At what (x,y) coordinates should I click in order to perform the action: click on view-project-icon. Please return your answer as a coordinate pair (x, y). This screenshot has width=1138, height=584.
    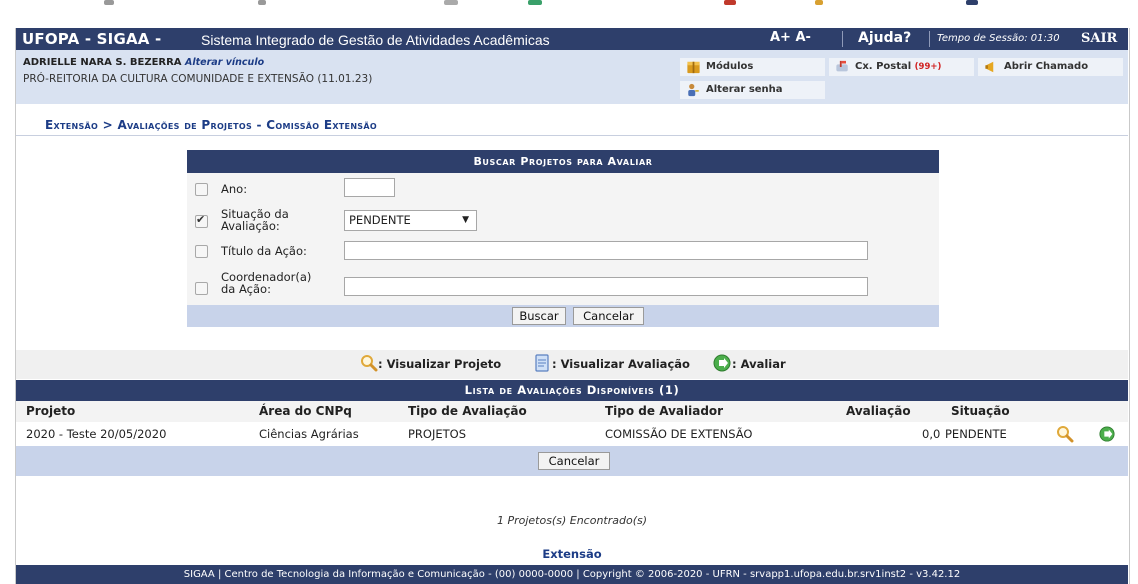
    Looking at the image, I should click on (1065, 434).